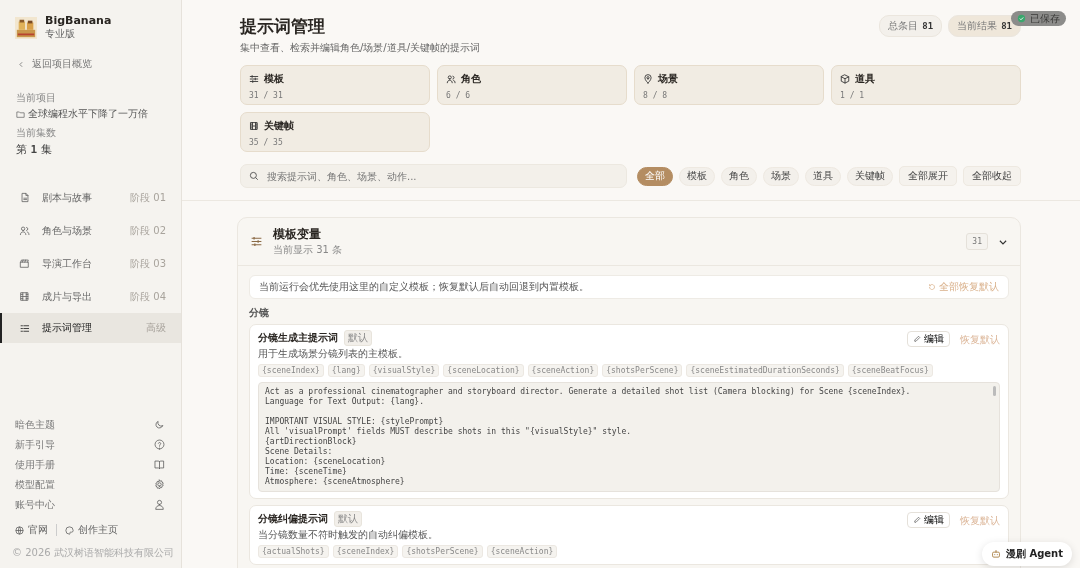  I want to click on variable-tag: {lang}, so click(346, 370).